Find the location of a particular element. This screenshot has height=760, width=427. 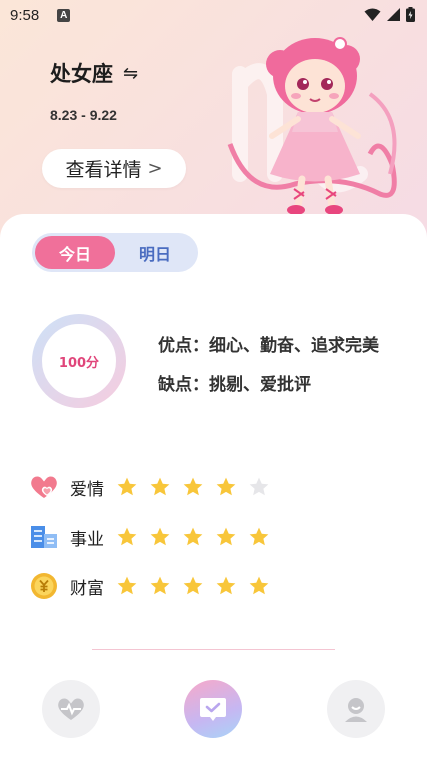

nav-horoscope-button is located at coordinates (213, 709).